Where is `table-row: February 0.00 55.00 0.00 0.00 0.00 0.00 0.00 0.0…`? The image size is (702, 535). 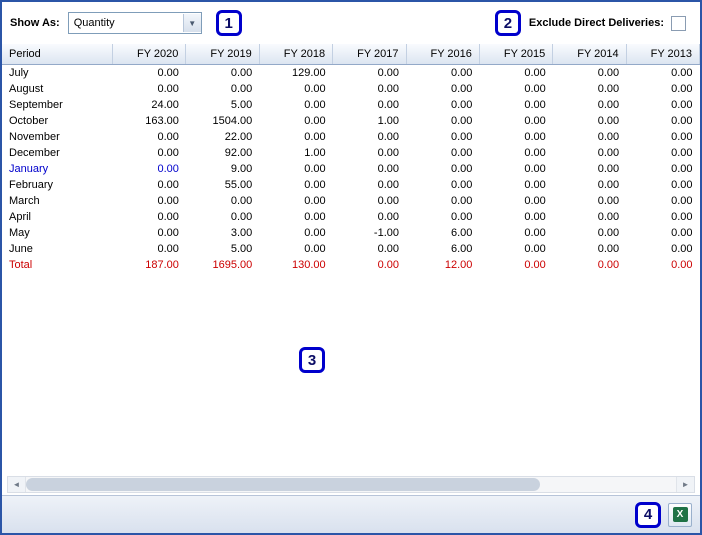
table-row: February 0.00 55.00 0.00 0.00 0.00 0.00 0.00 0.0… is located at coordinates (351, 185).